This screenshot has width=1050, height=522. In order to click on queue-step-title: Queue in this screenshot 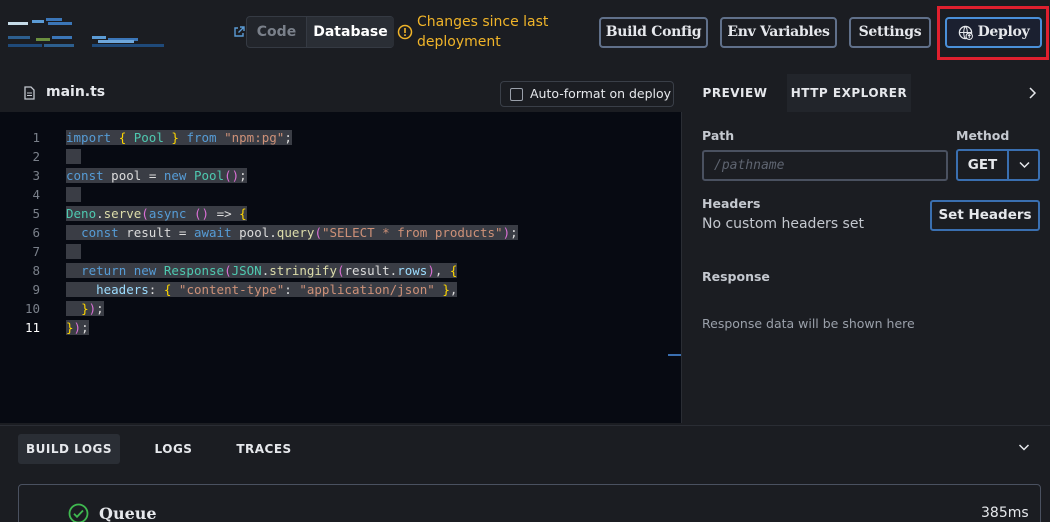, I will do `click(128, 513)`.